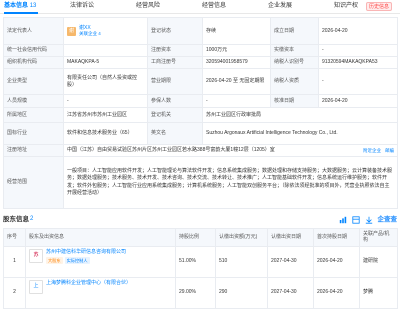  What do you see at coordinates (355, 220) in the screenshot?
I see `table-icon` at bounding box center [355, 220].